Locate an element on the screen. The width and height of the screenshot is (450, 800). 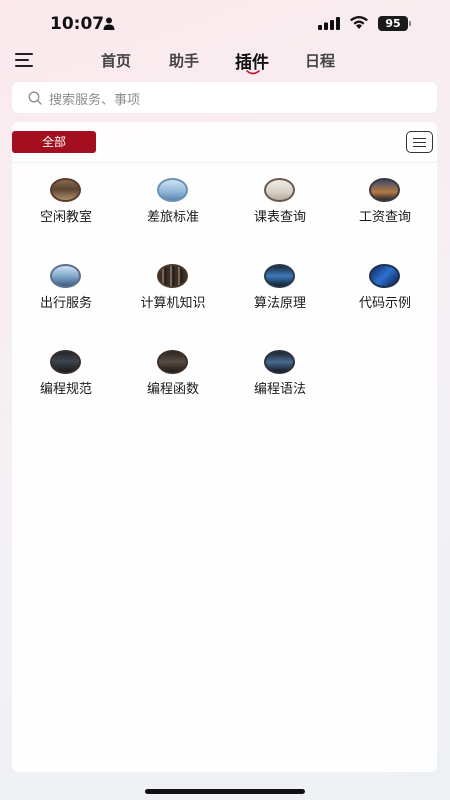
plugin-label: 课表查询 is located at coordinates (279, 217).